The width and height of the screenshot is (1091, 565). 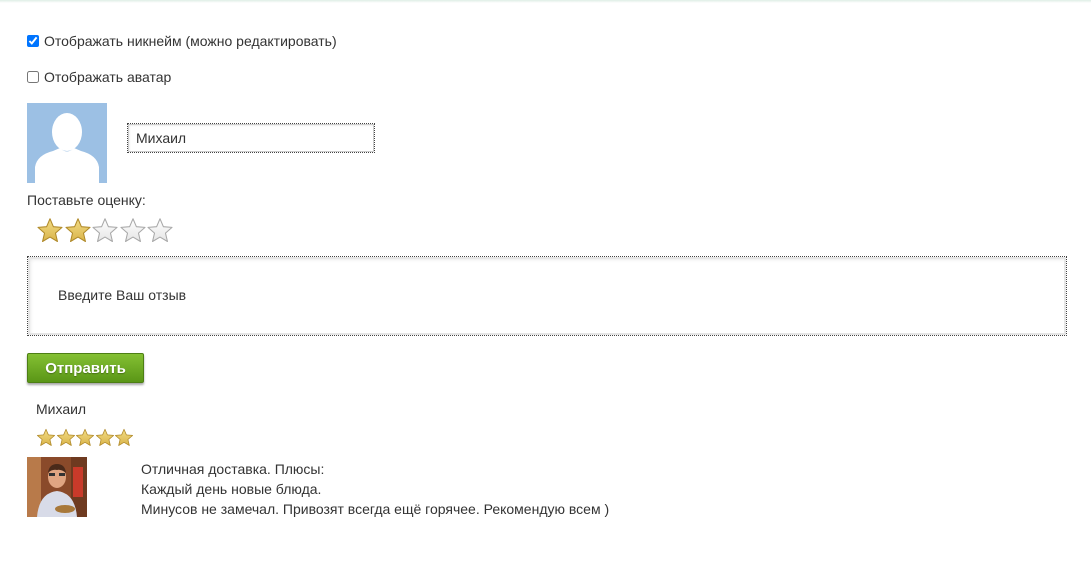 I want to click on show-nickname-checkbox, so click(x=33, y=41).